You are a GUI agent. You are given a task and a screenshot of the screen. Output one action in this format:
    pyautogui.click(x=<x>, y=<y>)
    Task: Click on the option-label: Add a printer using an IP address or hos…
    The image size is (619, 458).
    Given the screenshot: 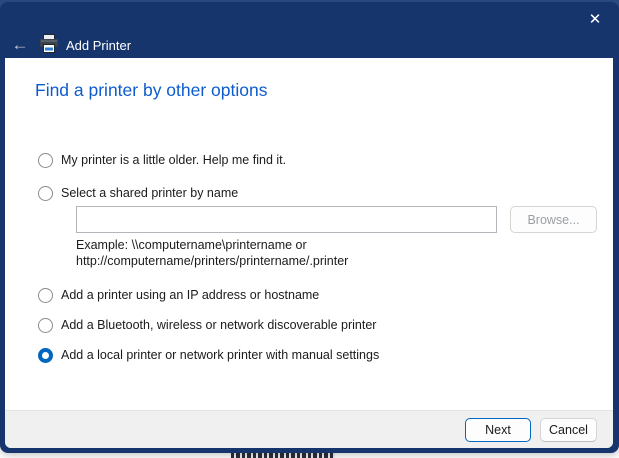 What is the action you would take?
    pyautogui.click(x=190, y=295)
    